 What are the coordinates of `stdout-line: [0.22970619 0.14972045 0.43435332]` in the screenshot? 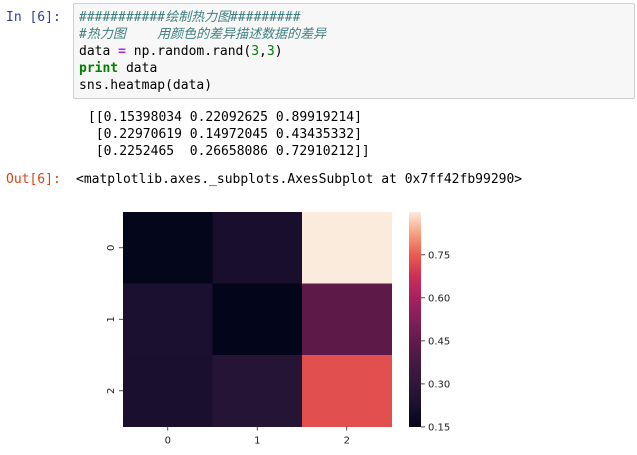 It's located at (225, 134).